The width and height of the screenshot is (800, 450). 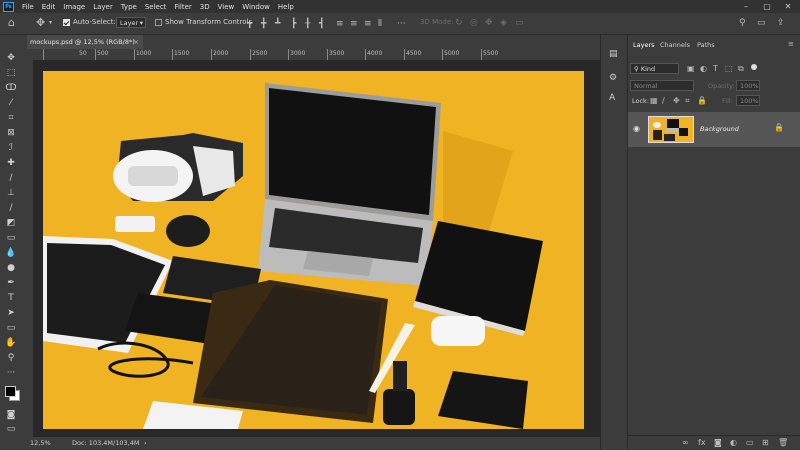 I want to click on align-right-icon: ┫, so click(x=321, y=24).